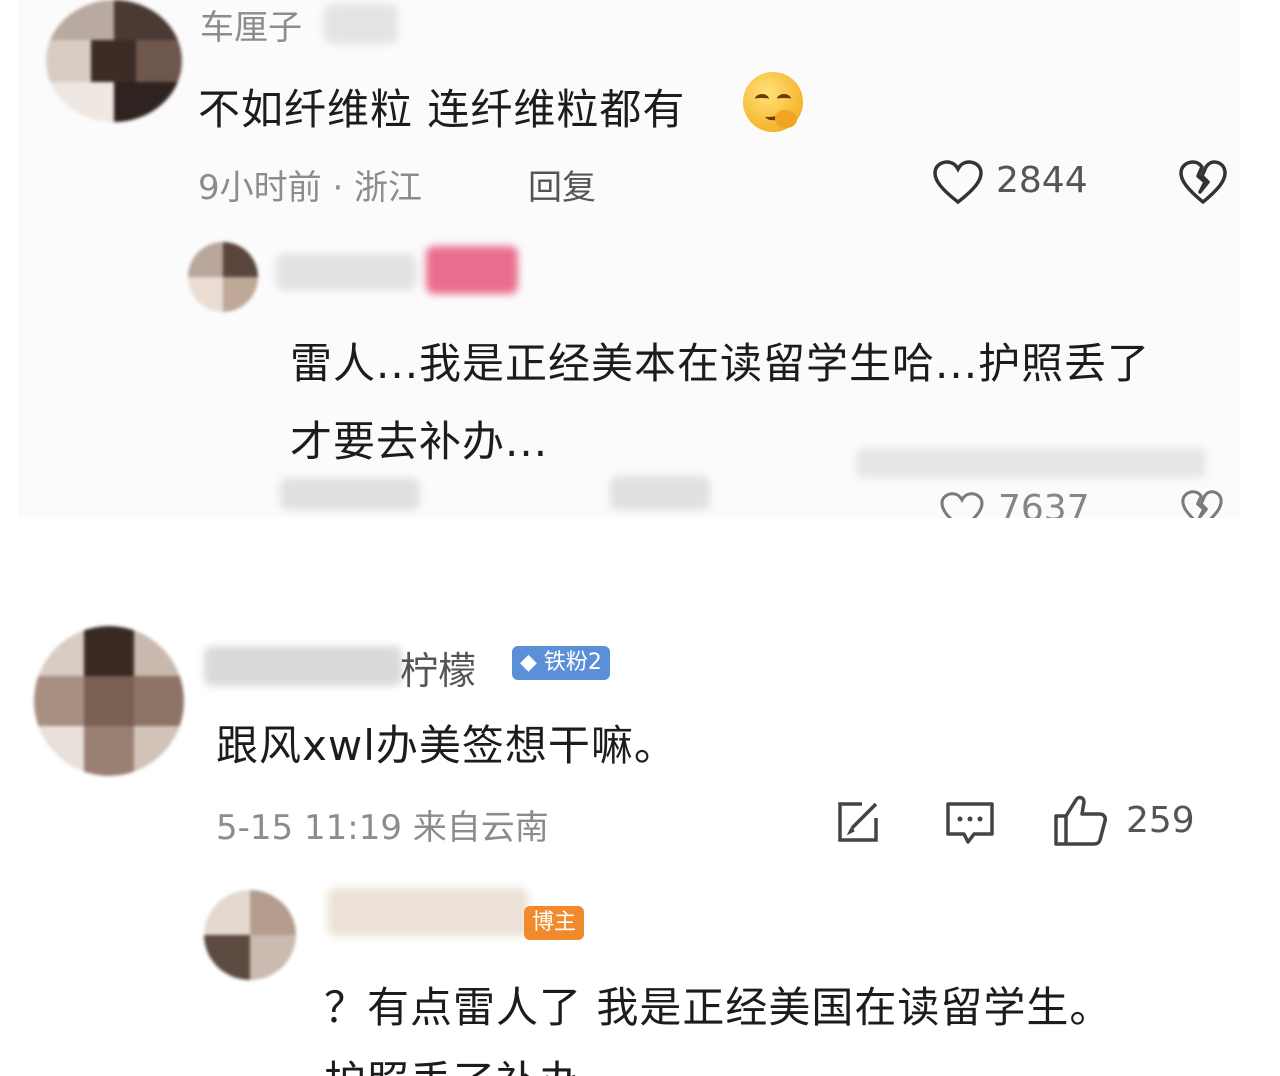 The width and height of the screenshot is (1280, 1076). What do you see at coordinates (773, 102) in the screenshot?
I see `smirk-emoji-icon` at bounding box center [773, 102].